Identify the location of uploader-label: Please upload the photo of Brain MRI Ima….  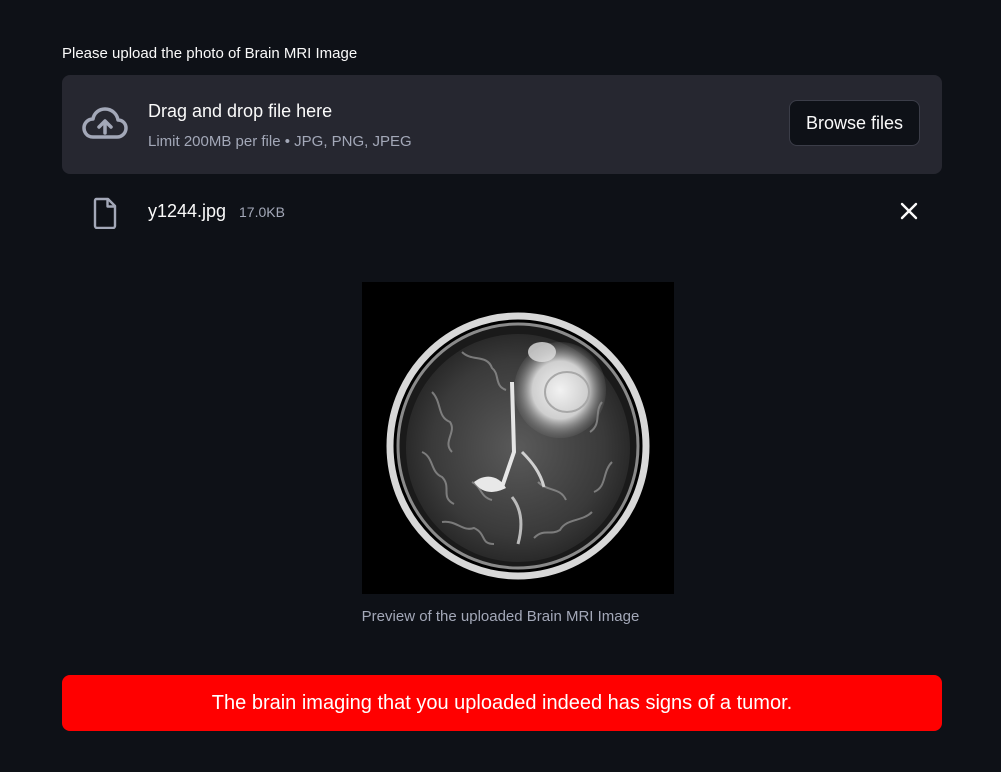
(210, 53).